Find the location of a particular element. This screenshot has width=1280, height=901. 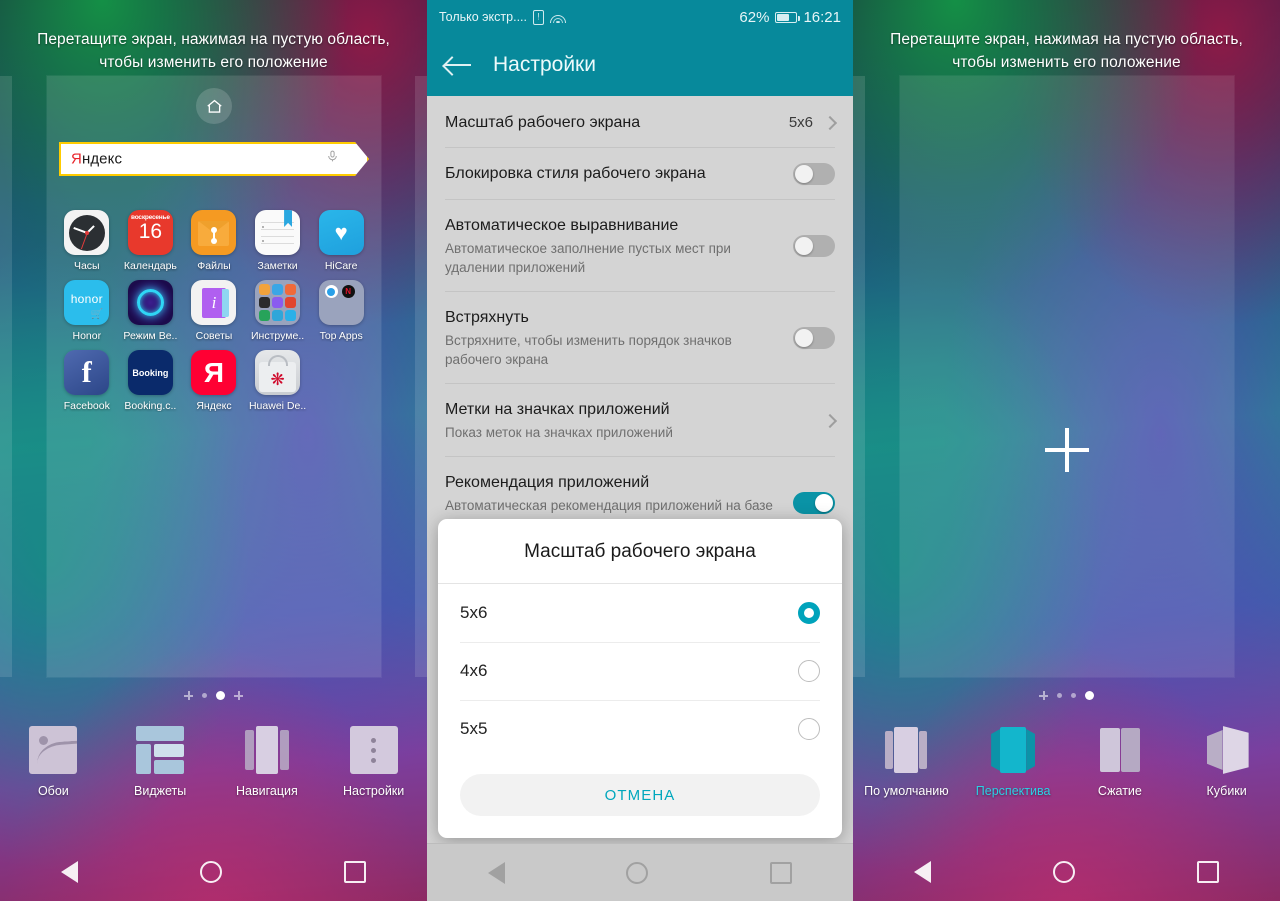

app-label: Календарь is located at coordinates (150, 266).